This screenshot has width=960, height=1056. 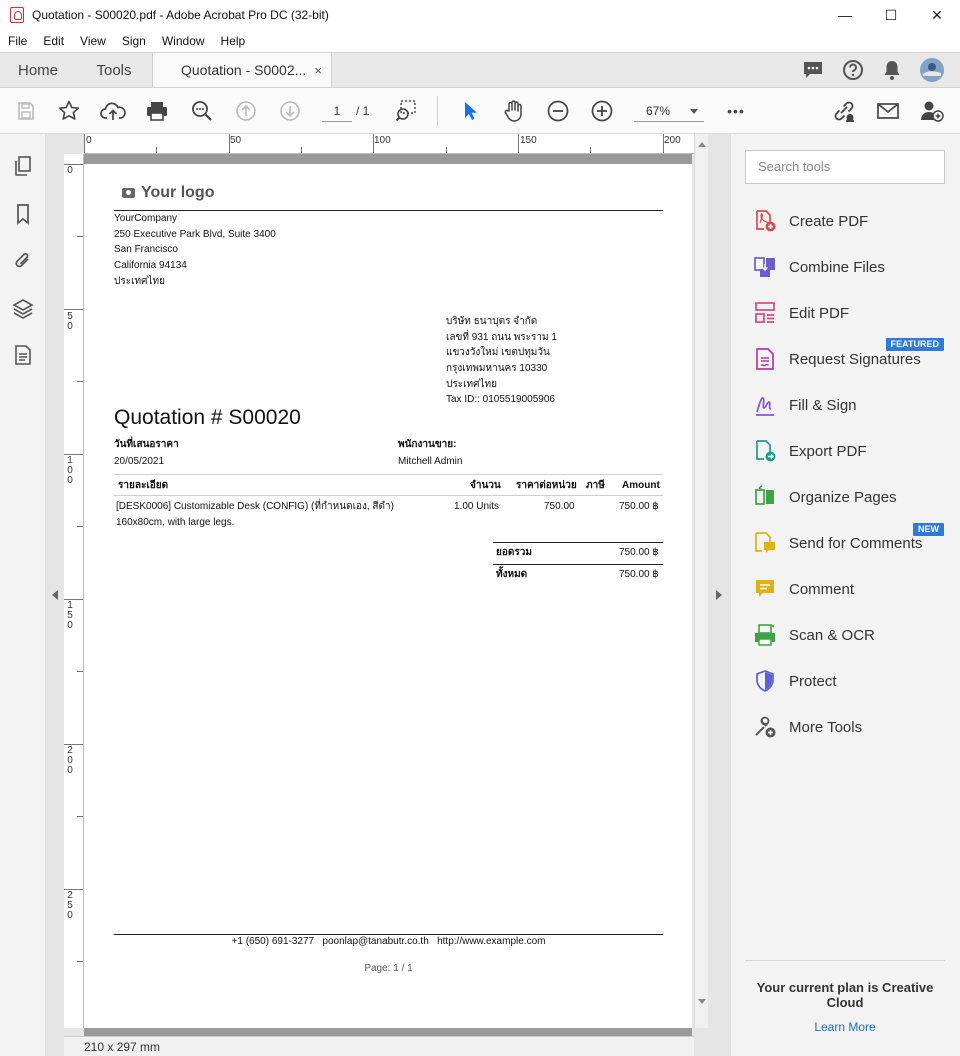 What do you see at coordinates (639, 506) in the screenshot?
I see `line-amount: 750.00 ฿` at bounding box center [639, 506].